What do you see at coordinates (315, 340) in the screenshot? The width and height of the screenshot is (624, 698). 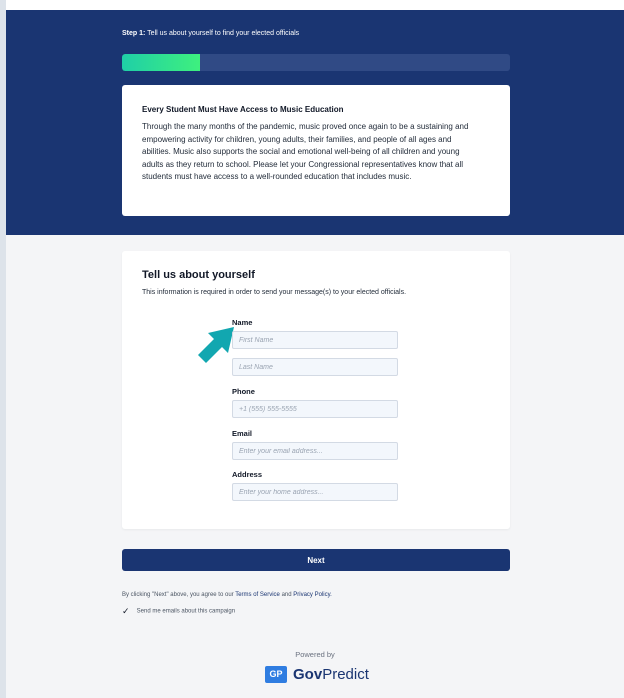 I see `first-name-input` at bounding box center [315, 340].